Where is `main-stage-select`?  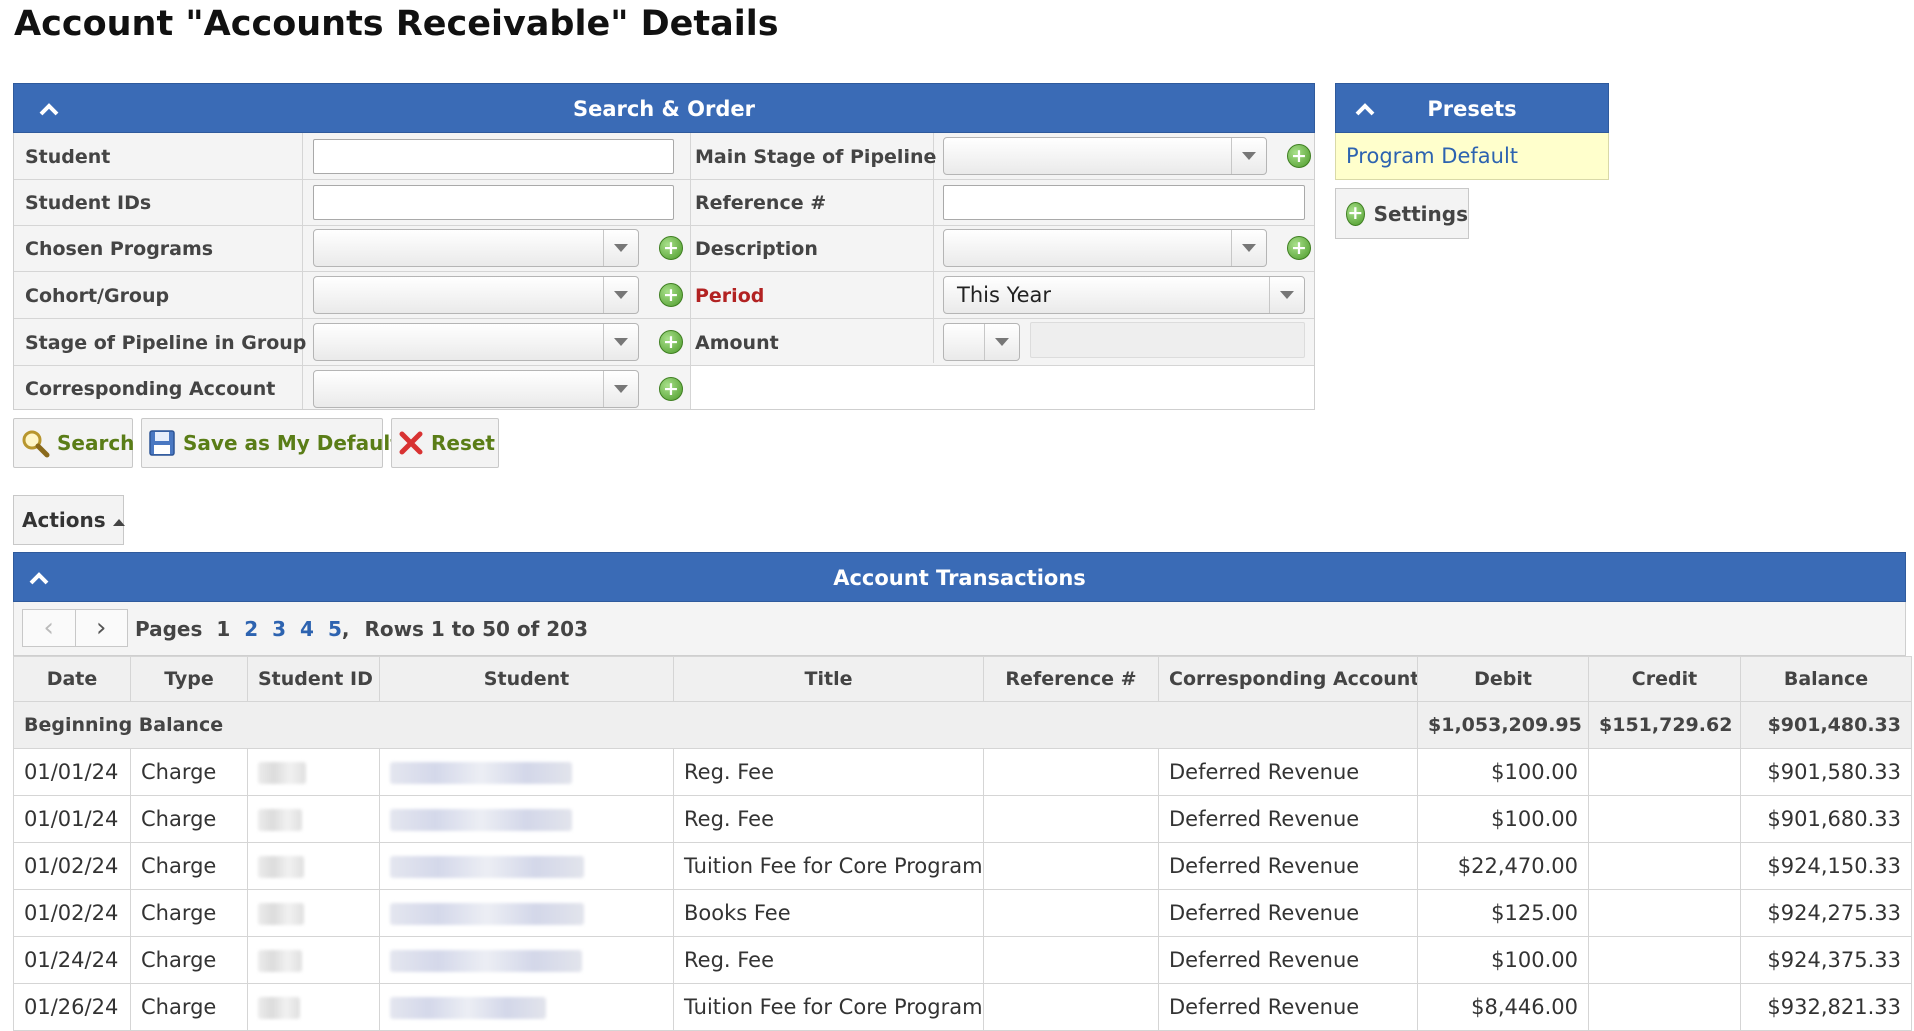
main-stage-select is located at coordinates (1105, 156).